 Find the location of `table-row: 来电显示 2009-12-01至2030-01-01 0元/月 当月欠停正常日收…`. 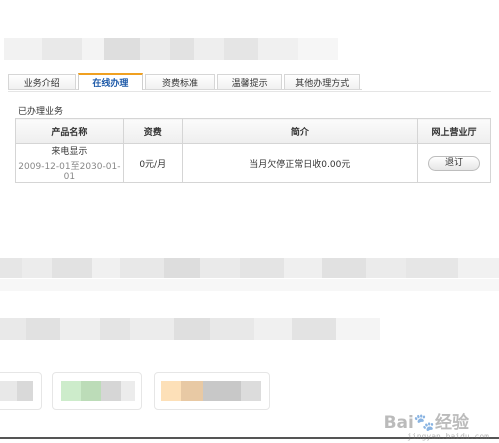

table-row: 来电显示 2009-12-01至2030-01-01 0元/月 当月欠停正常日收… is located at coordinates (253, 163).